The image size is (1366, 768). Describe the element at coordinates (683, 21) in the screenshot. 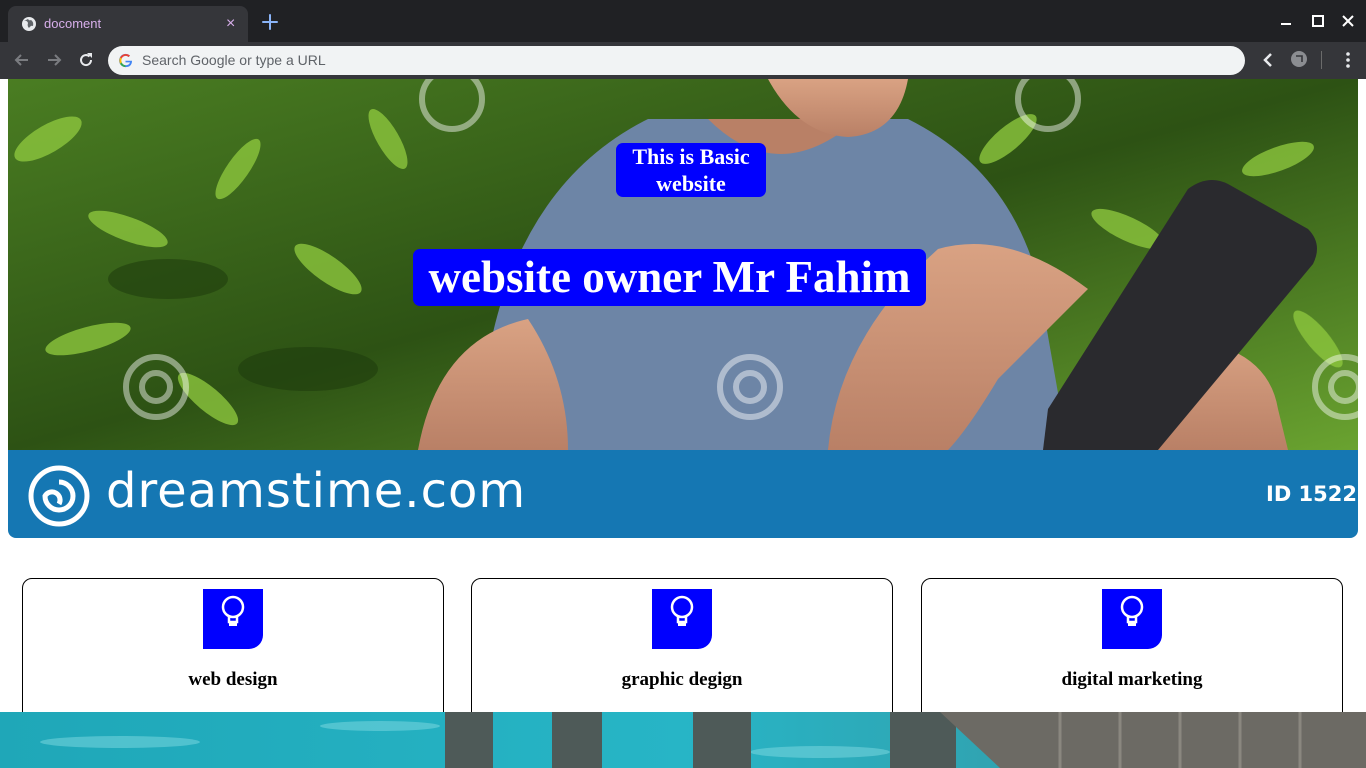

I see `tab-strip: docoment ×` at that location.